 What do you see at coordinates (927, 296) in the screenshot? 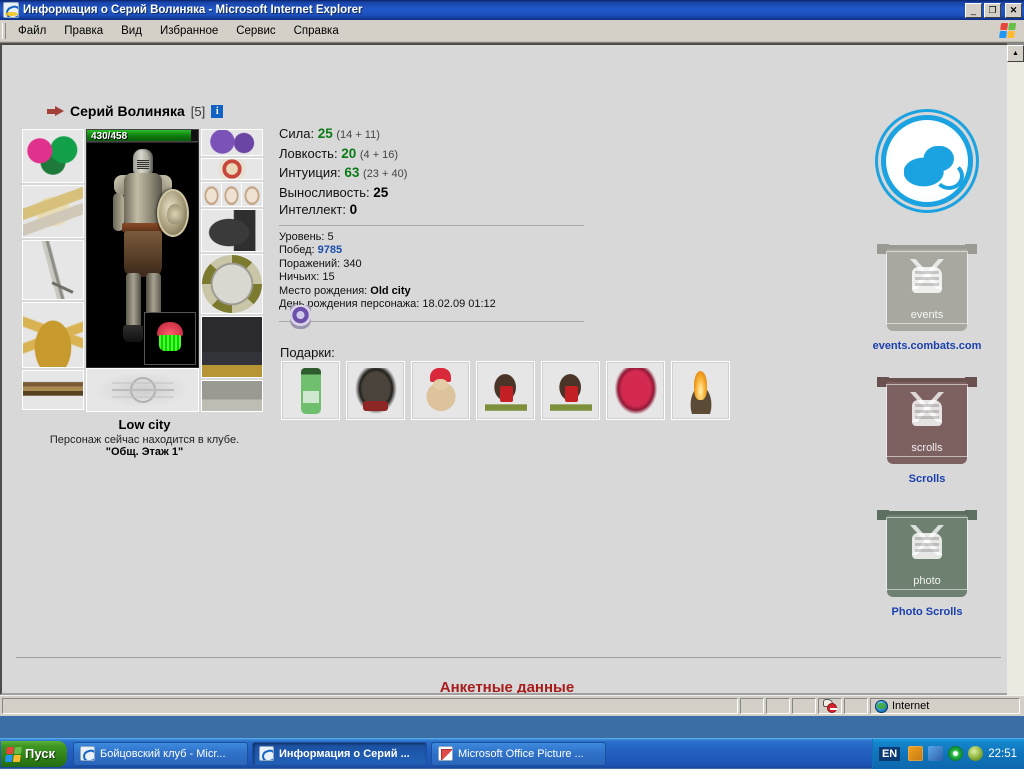
I see `banner-events: events events.combats.com` at bounding box center [927, 296].